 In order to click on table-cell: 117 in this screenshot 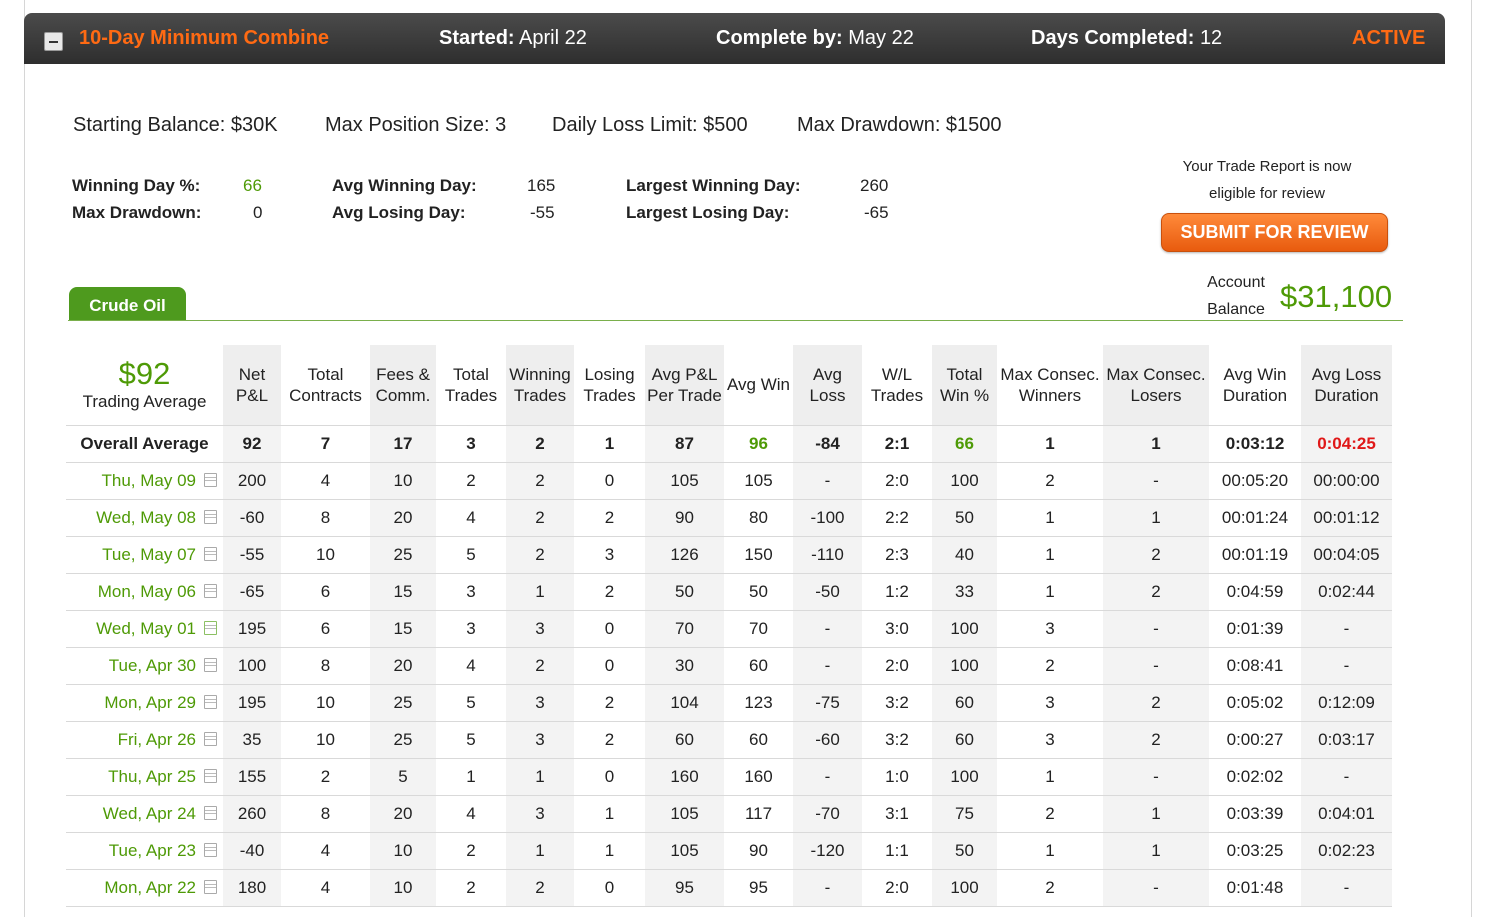, I will do `click(758, 814)`.